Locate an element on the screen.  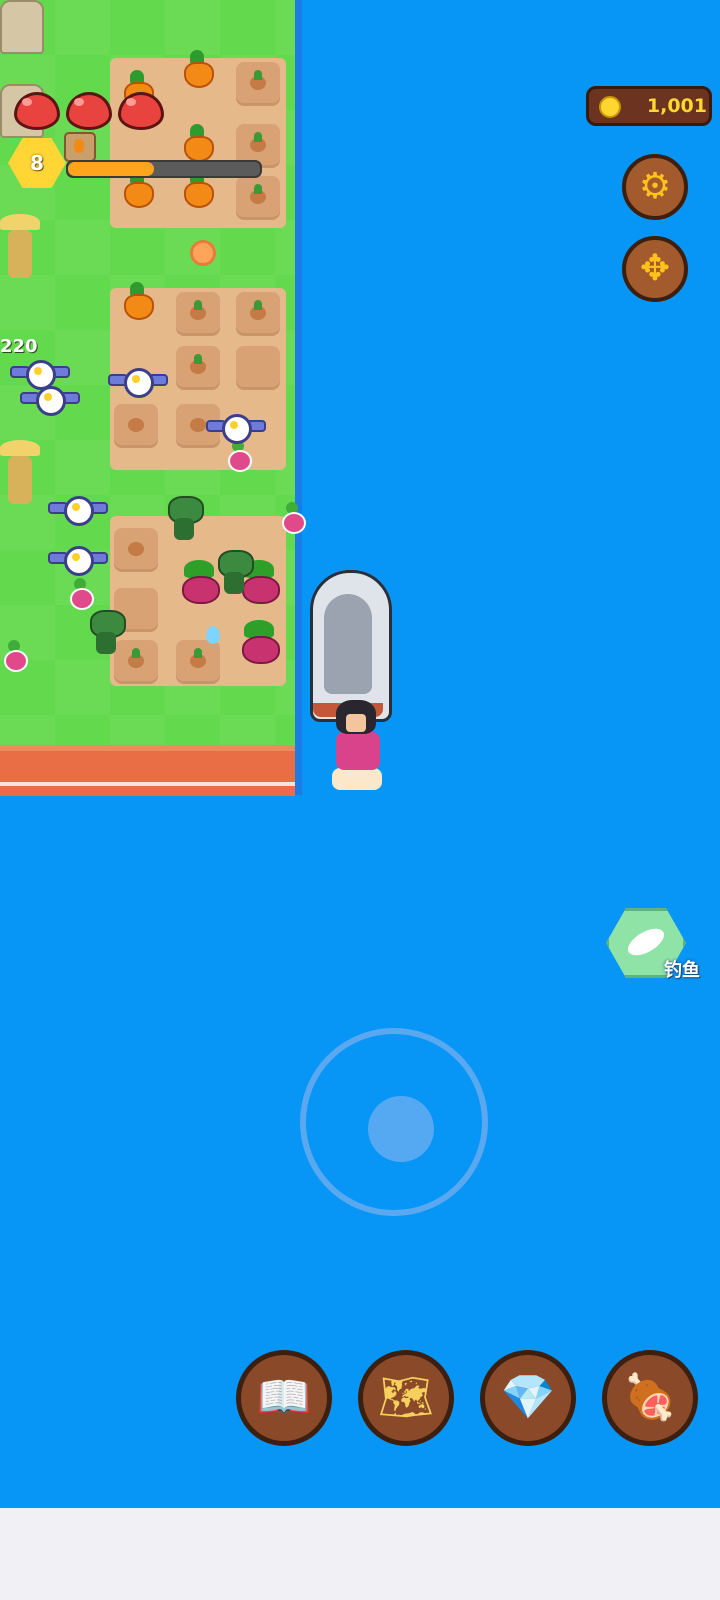
xp-progress-fill is located at coordinates (111, 169).